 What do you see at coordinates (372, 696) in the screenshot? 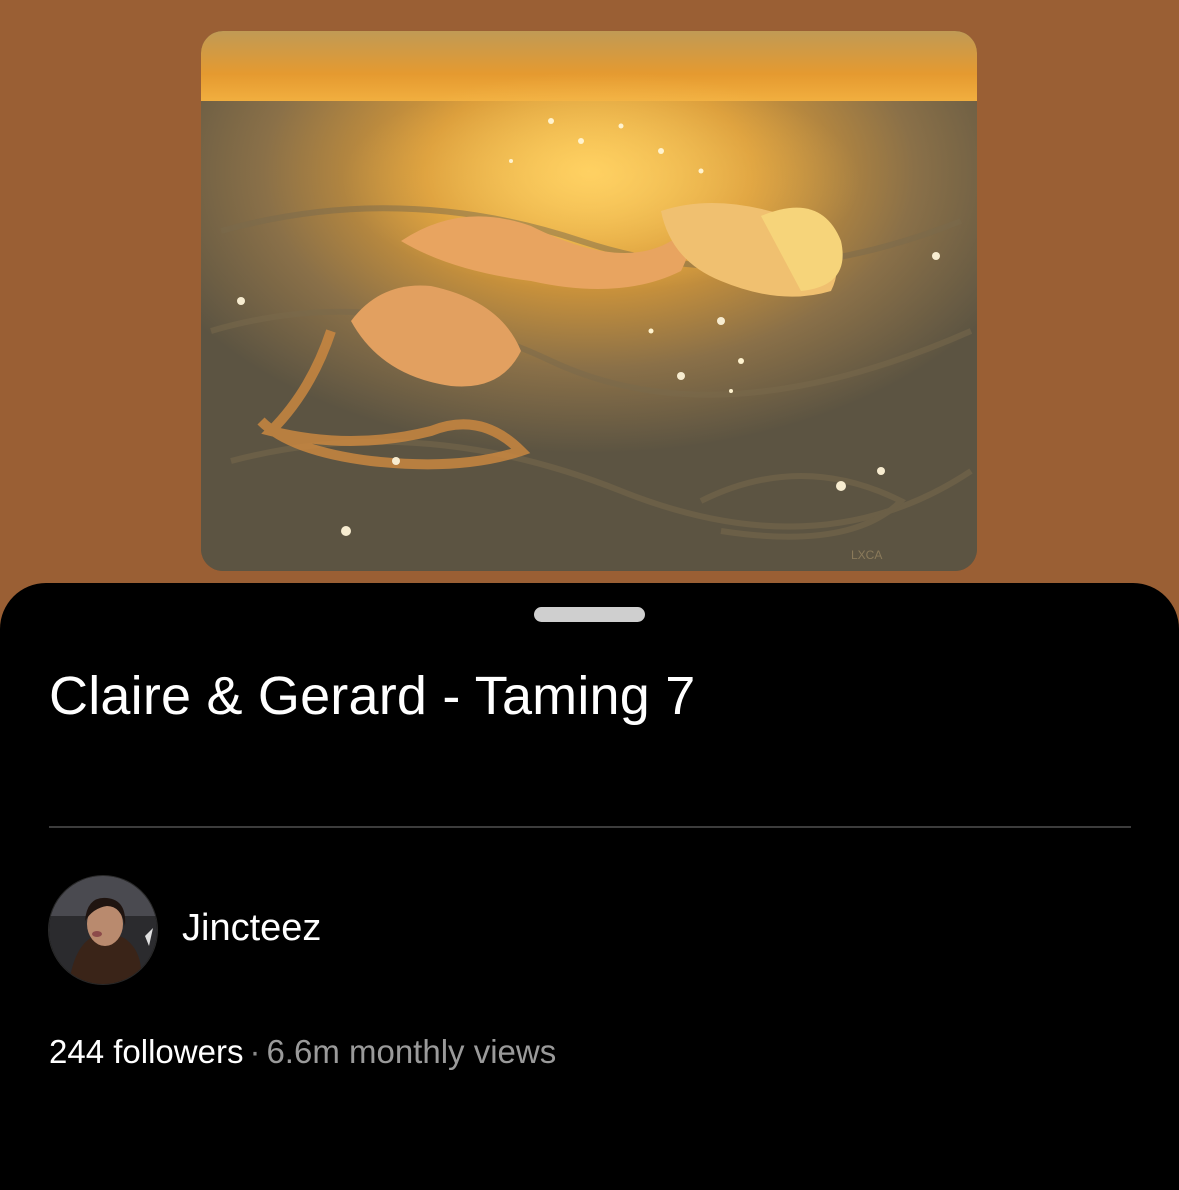
I see `board-title: Claire & Gerard - Taming 7` at bounding box center [372, 696].